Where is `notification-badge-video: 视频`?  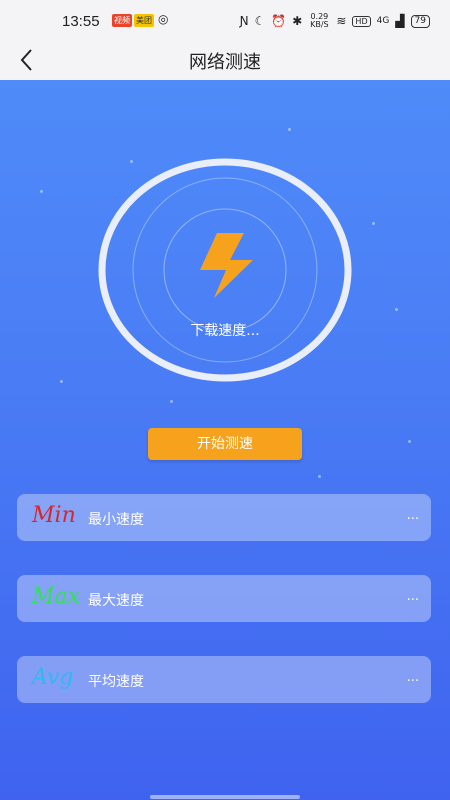
notification-badge-video: 视频 is located at coordinates (122, 20).